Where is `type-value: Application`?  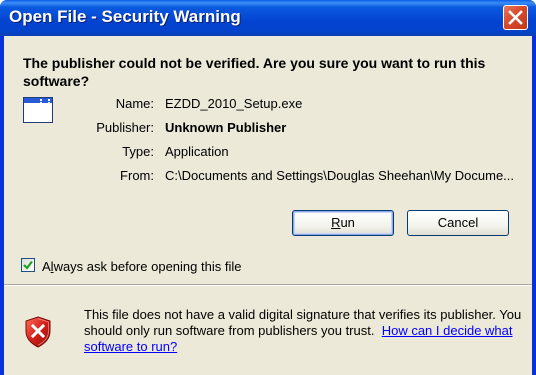 type-value: Application is located at coordinates (197, 151).